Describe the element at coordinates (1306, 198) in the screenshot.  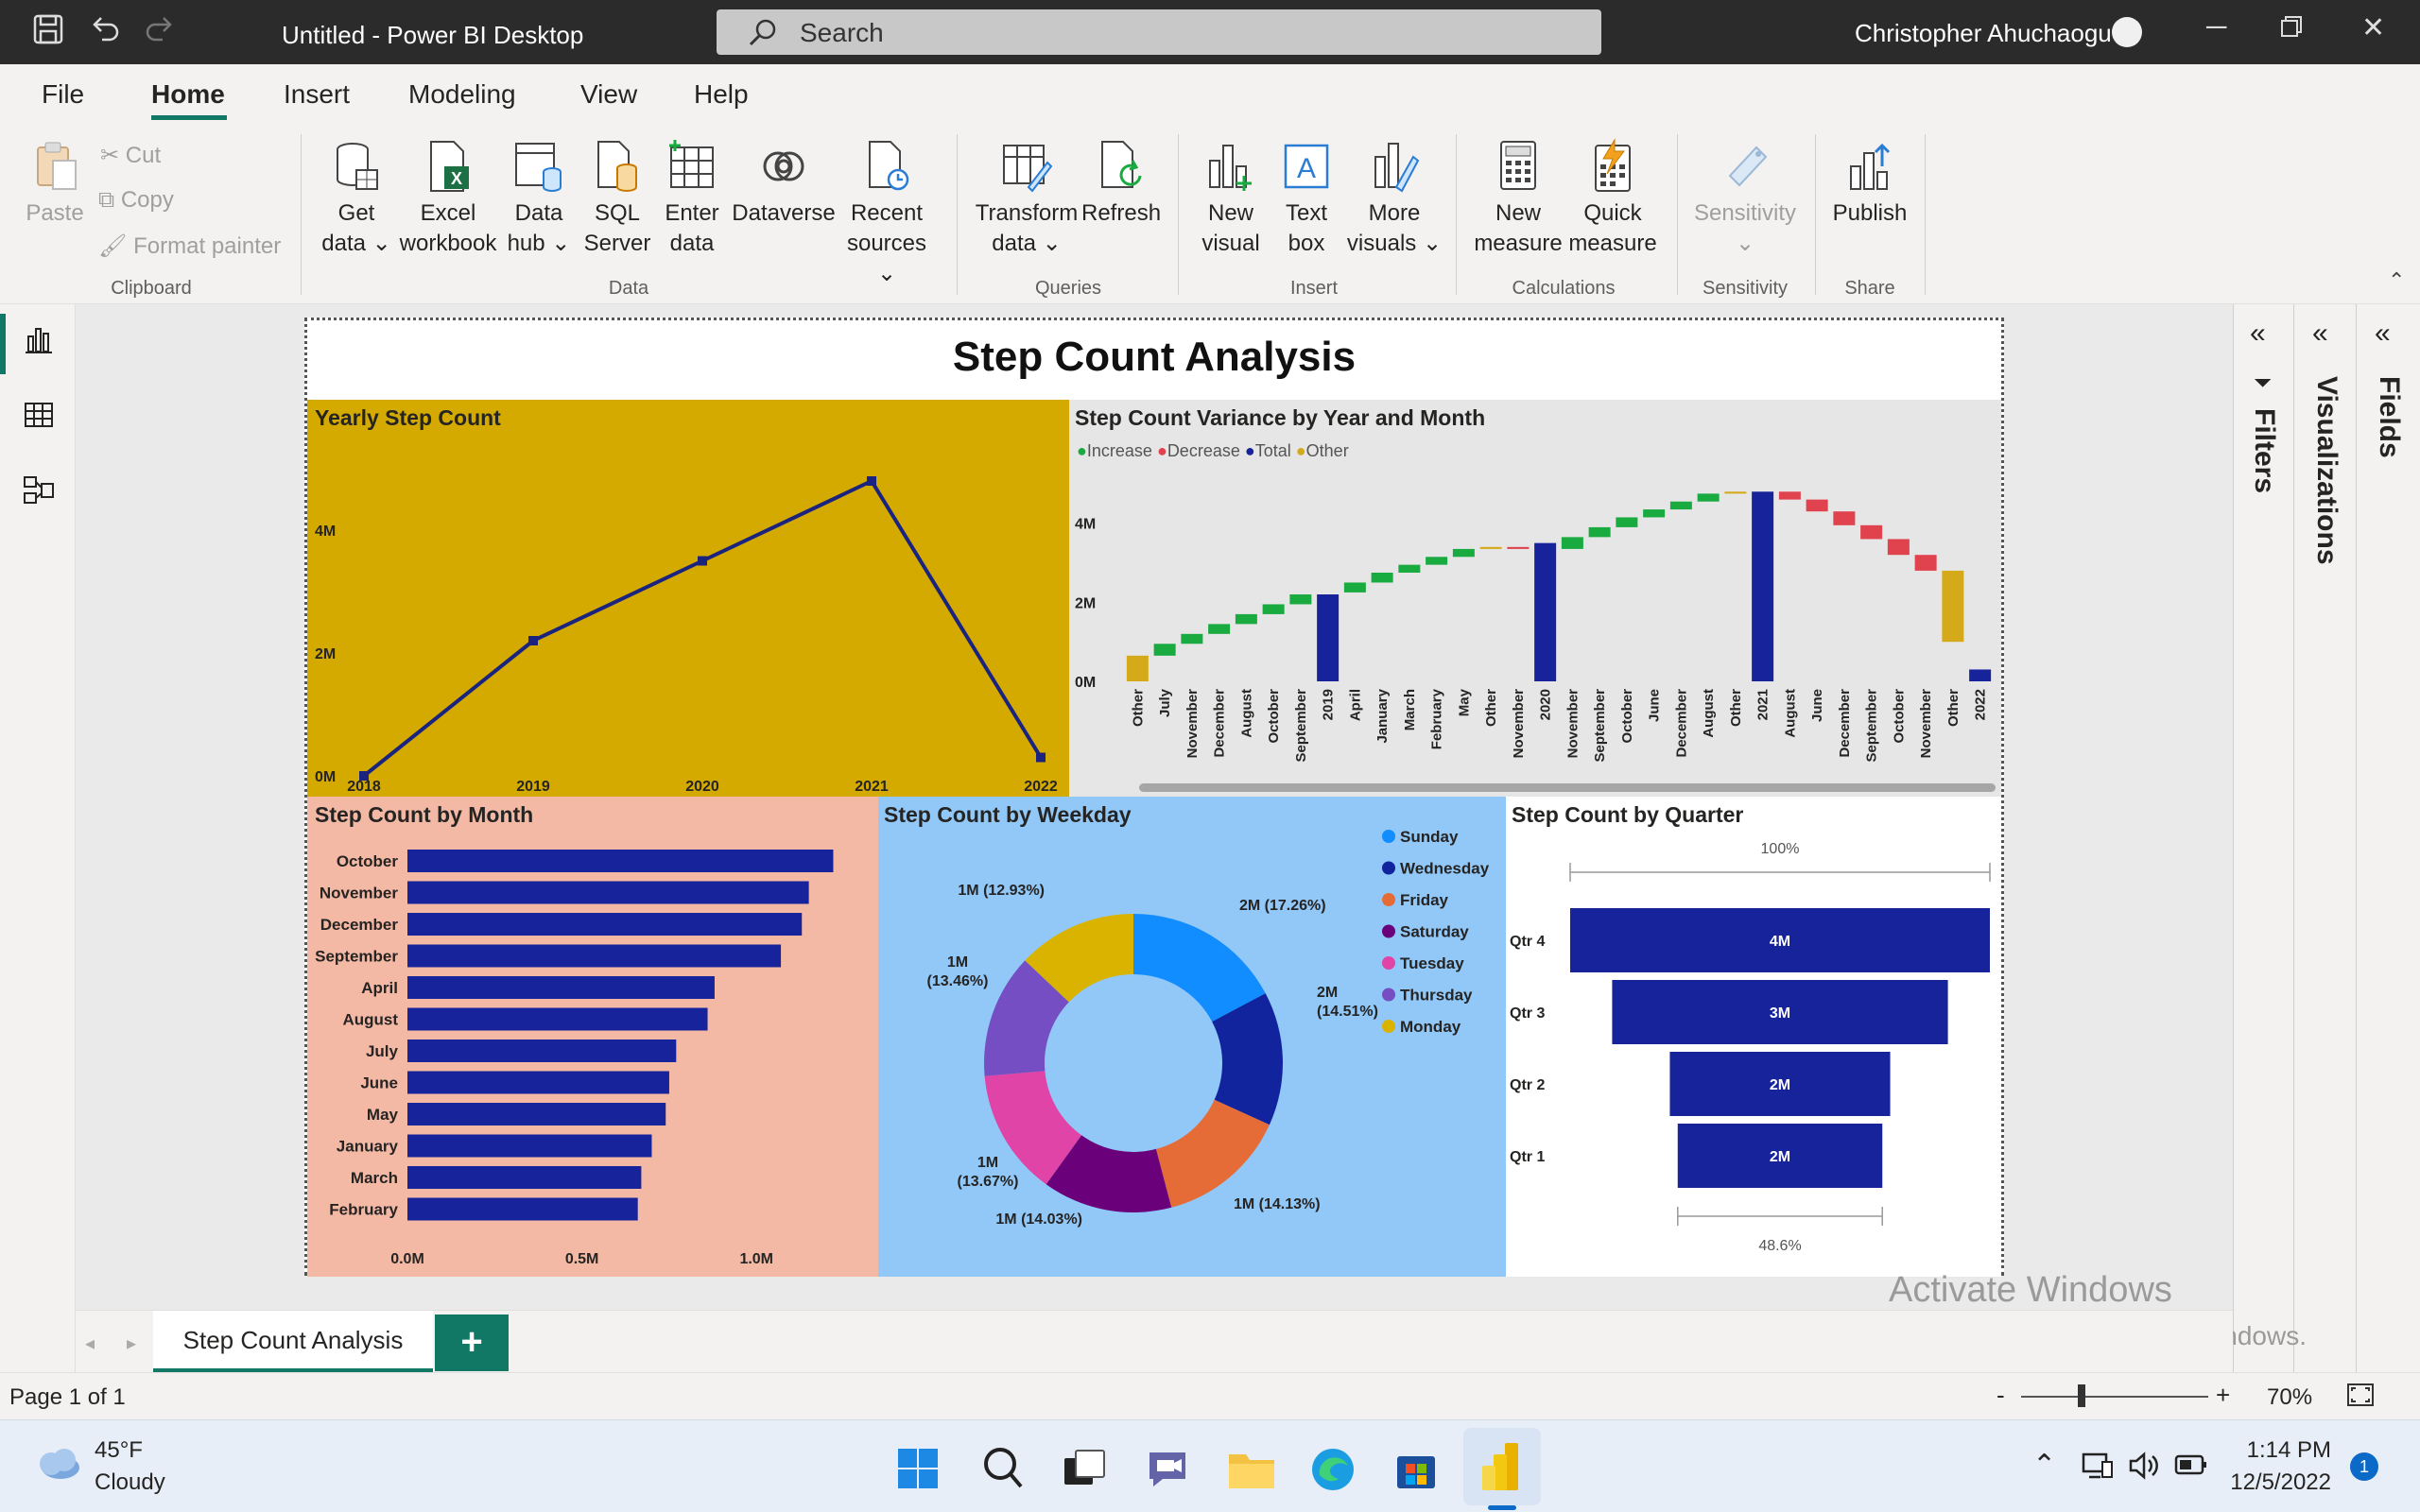
I see `text-box-button: A Text box` at that location.